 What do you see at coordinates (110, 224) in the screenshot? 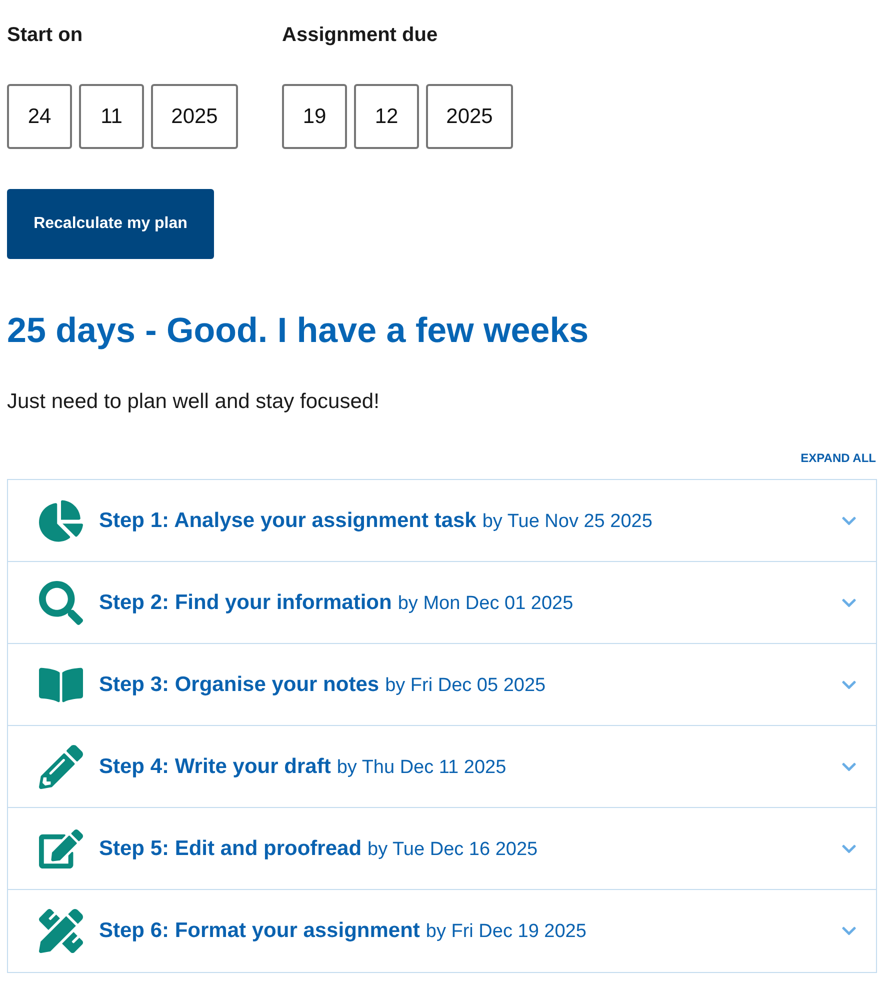
I see `recalculate-button: Recalculate my plan` at bounding box center [110, 224].